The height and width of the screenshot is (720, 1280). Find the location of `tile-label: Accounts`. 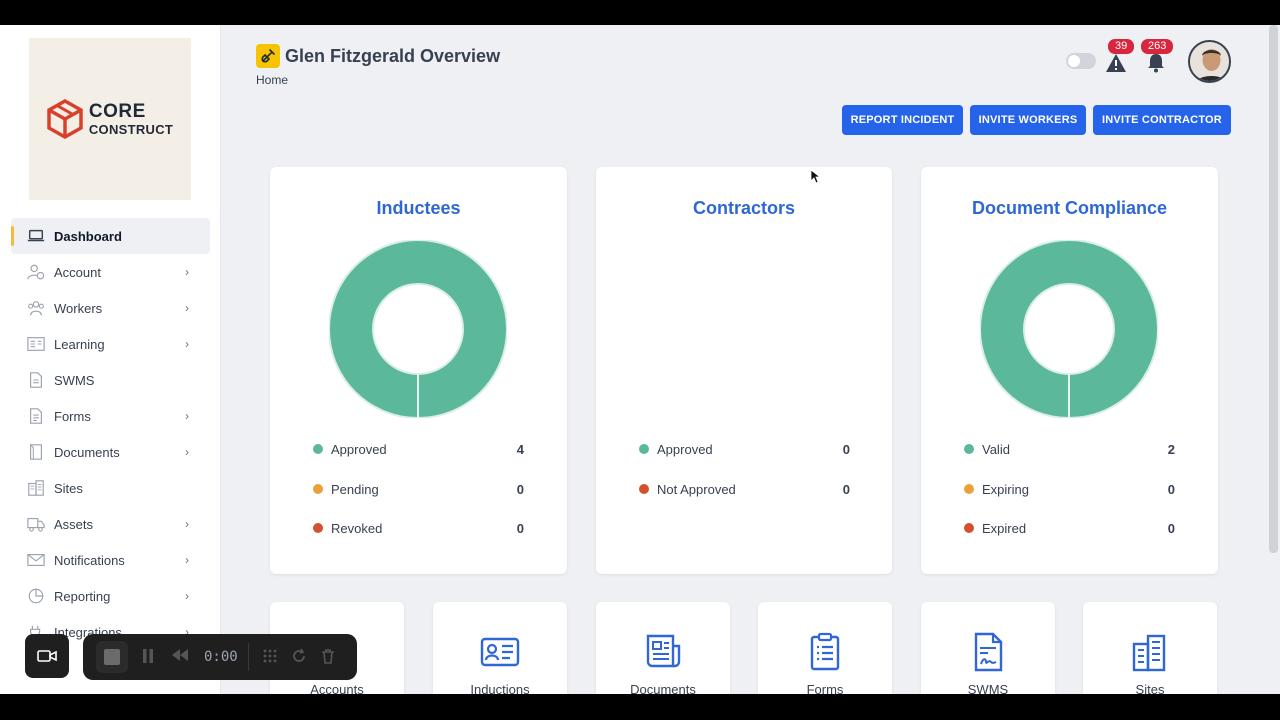

tile-label: Accounts is located at coordinates (337, 688).